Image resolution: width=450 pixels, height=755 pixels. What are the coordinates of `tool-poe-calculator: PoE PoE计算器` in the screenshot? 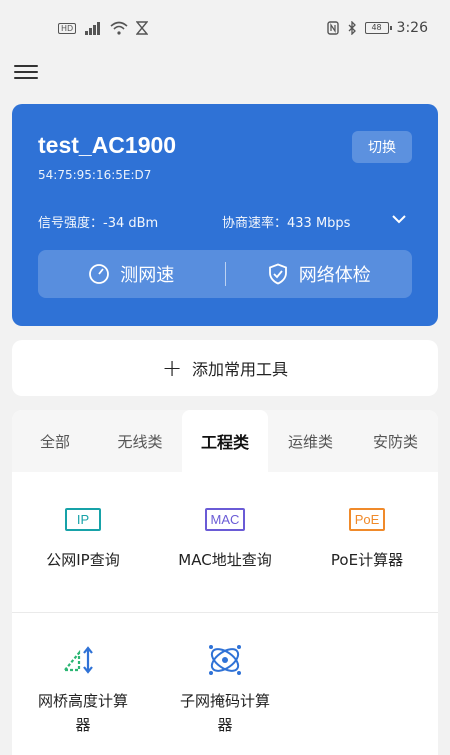 It's located at (367, 542).